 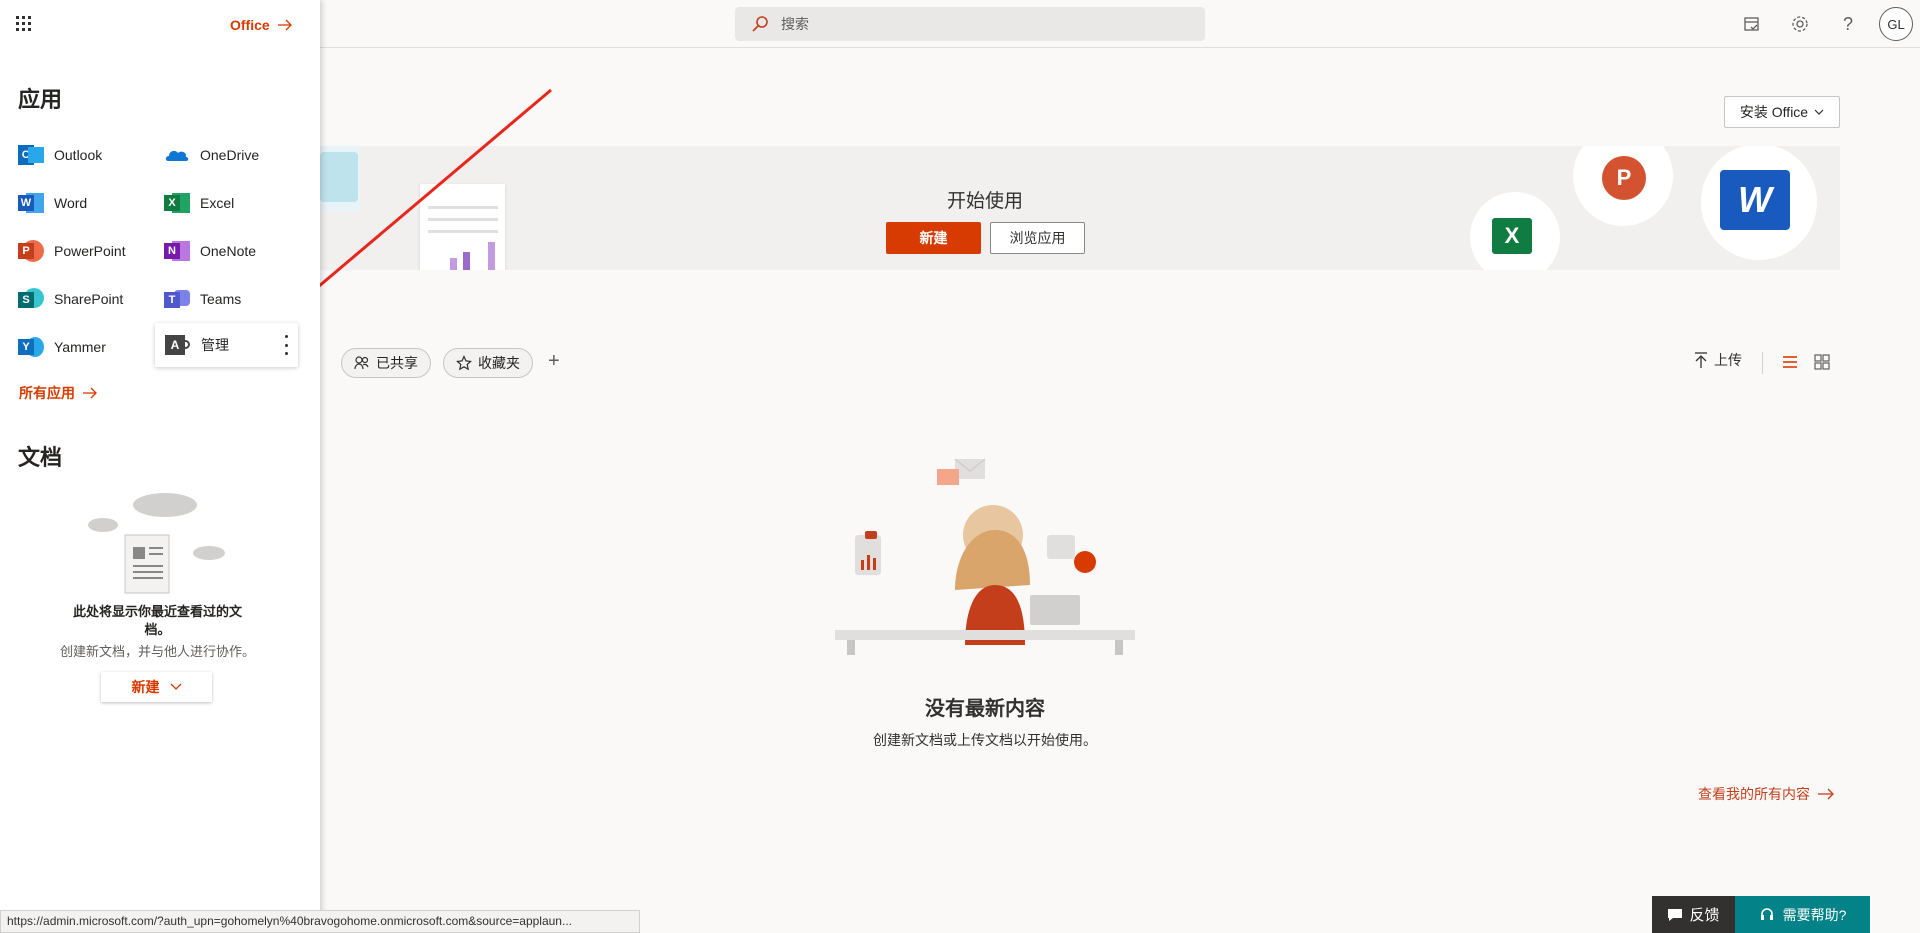 I want to click on help-question-icon: ?, so click(x=1848, y=24).